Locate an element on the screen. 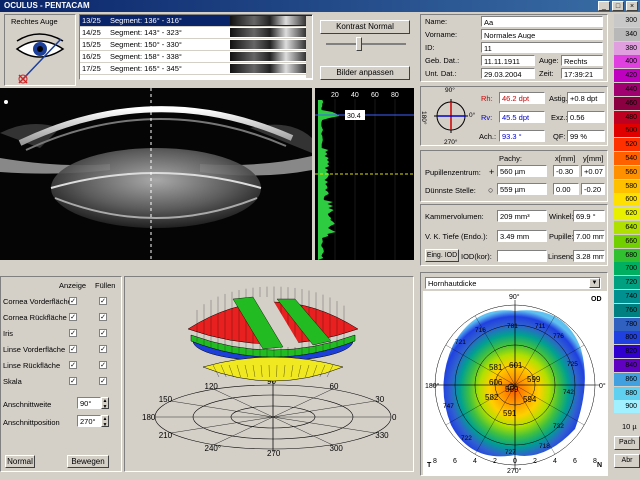  cut-position-spinner: ▲ ▼ is located at coordinates (105, 421).